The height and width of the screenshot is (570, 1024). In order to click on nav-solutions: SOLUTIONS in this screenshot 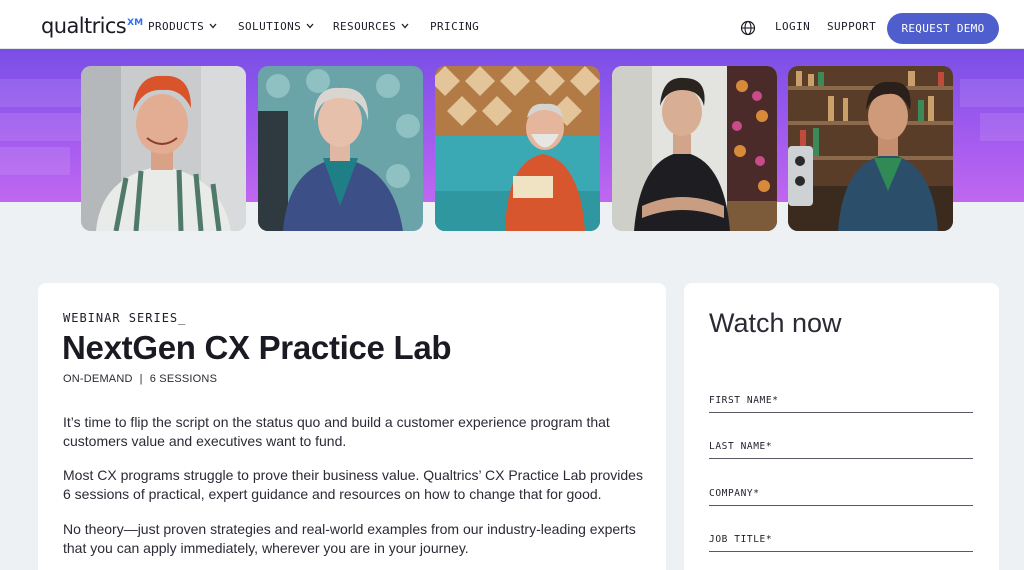, I will do `click(276, 26)`.